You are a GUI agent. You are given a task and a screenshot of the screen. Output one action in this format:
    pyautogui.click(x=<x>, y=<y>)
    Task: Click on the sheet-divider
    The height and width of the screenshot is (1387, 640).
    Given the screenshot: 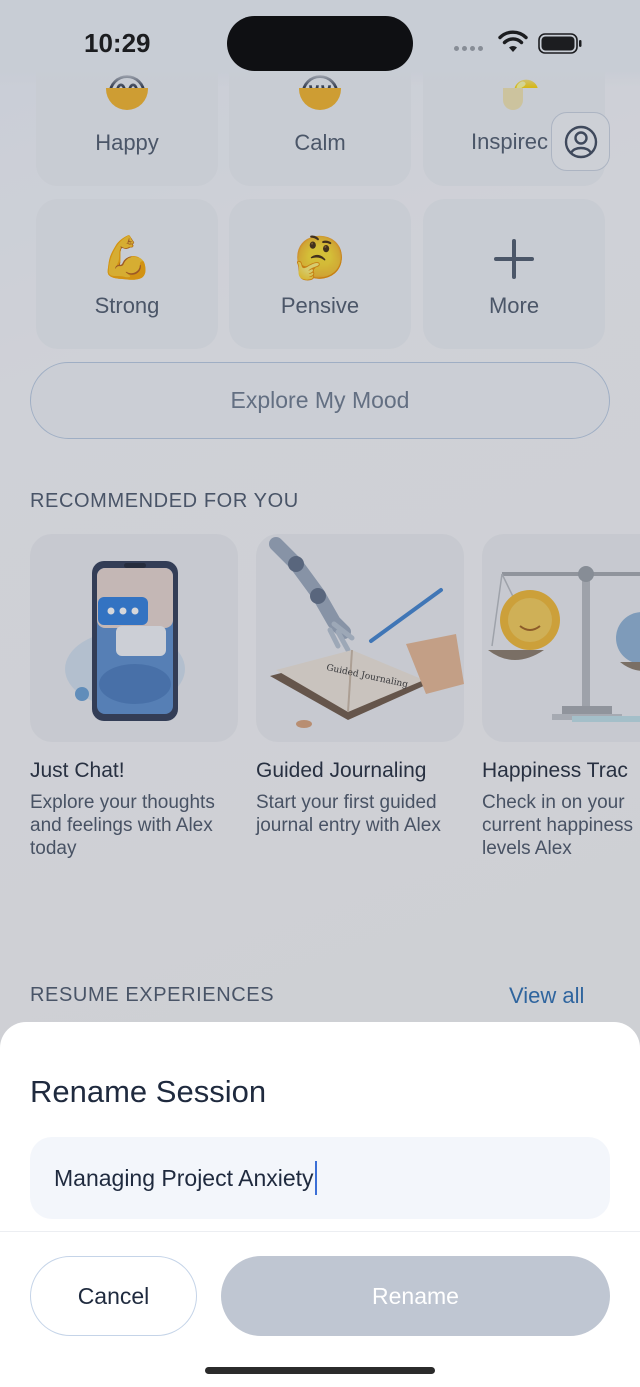 What is the action you would take?
    pyautogui.click(x=320, y=1231)
    